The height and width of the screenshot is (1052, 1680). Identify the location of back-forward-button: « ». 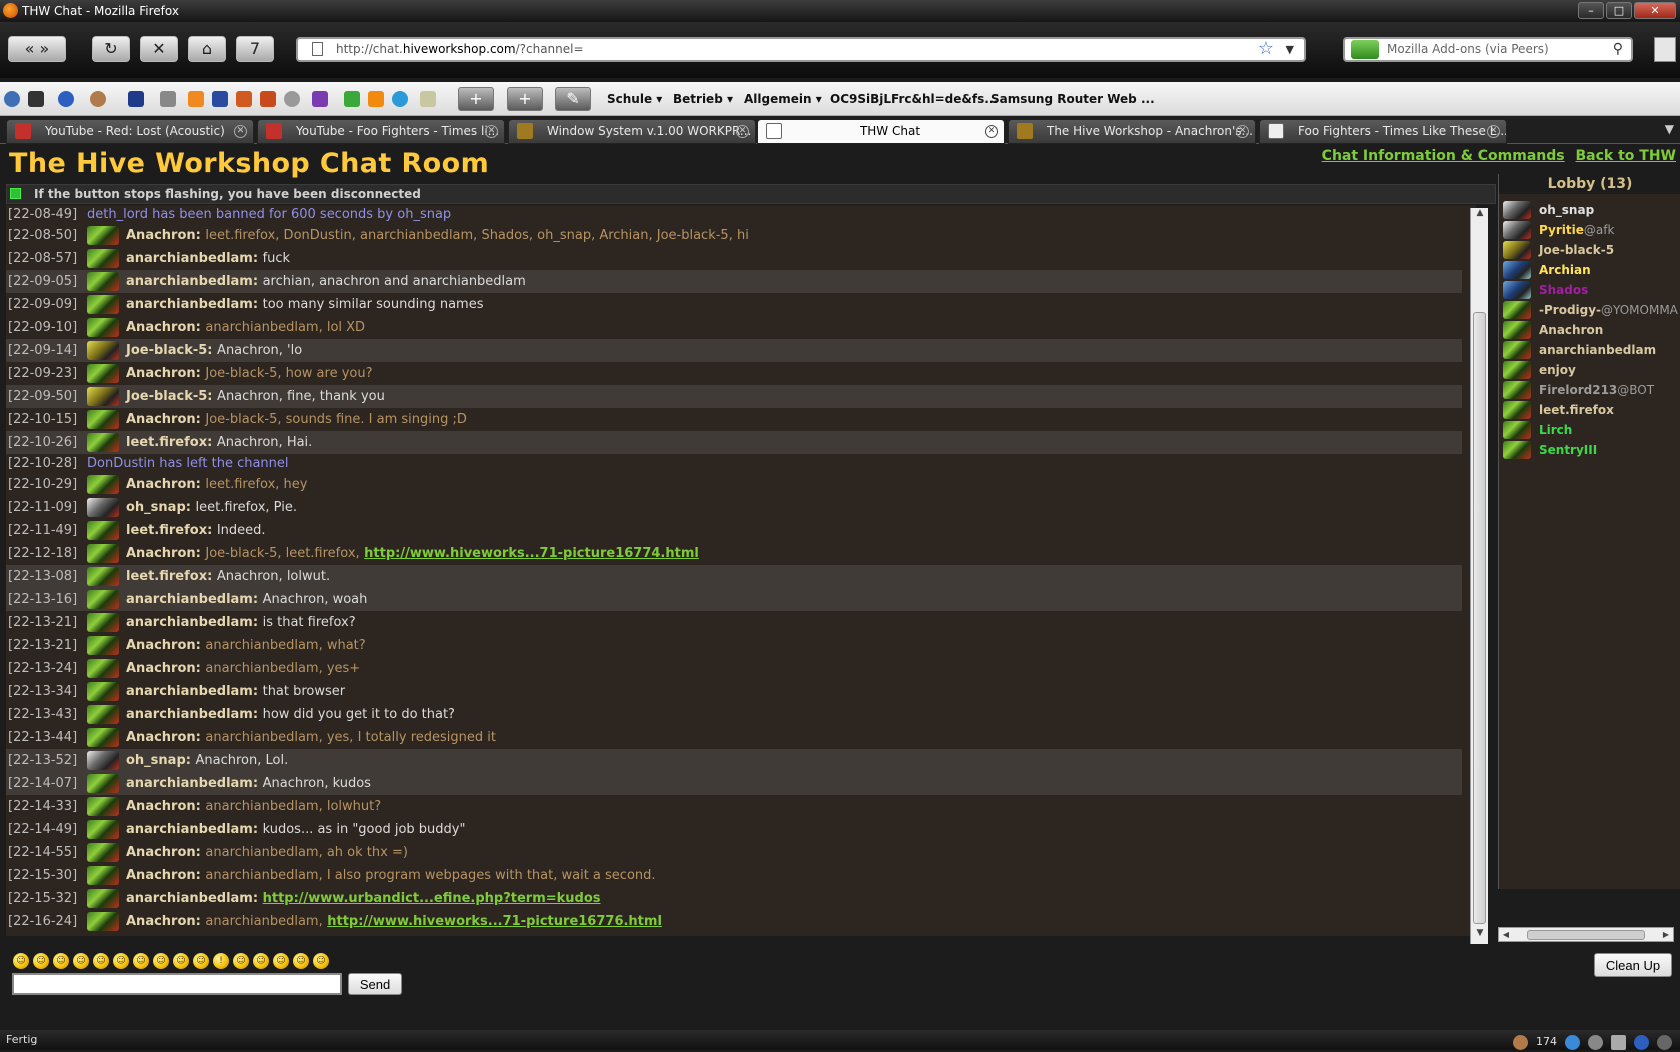
(37, 49).